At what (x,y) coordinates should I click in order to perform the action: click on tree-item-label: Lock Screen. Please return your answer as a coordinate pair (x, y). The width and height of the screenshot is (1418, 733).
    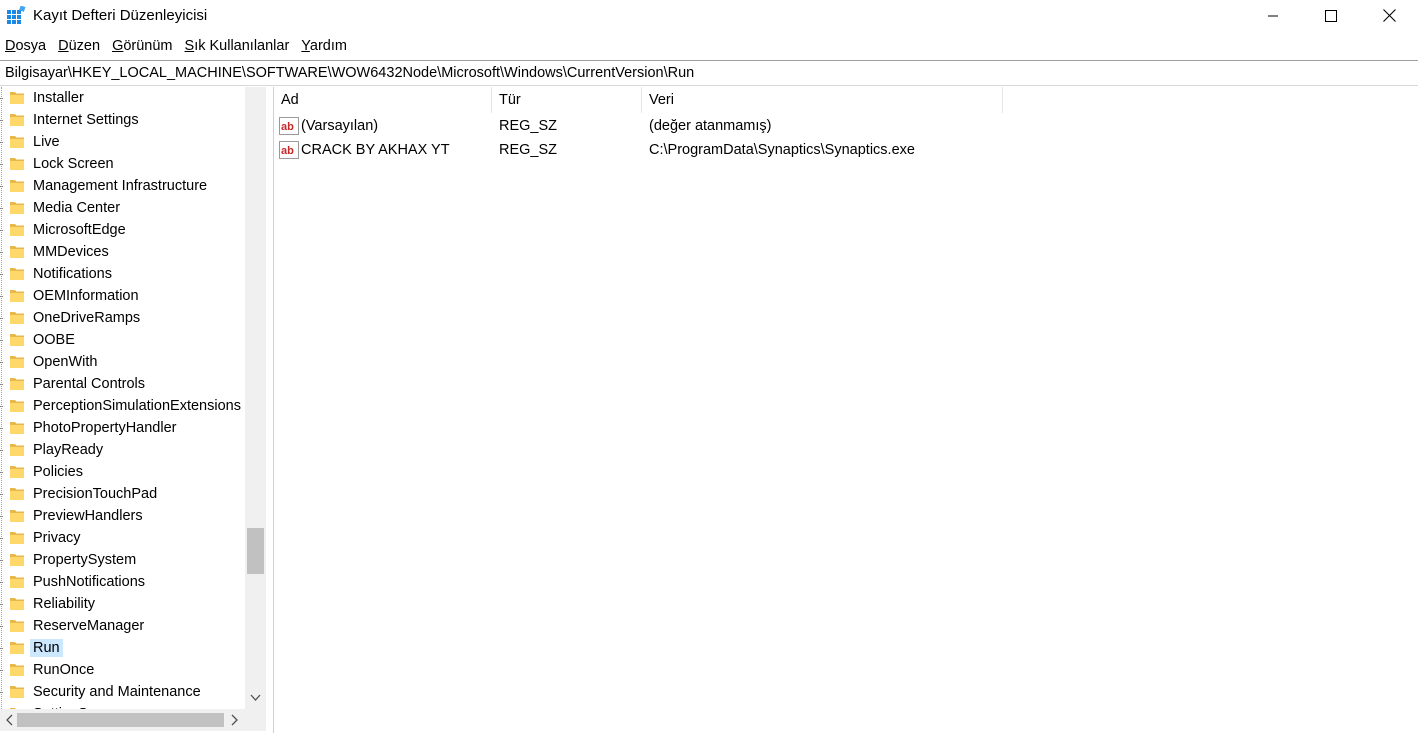
    Looking at the image, I should click on (73, 164).